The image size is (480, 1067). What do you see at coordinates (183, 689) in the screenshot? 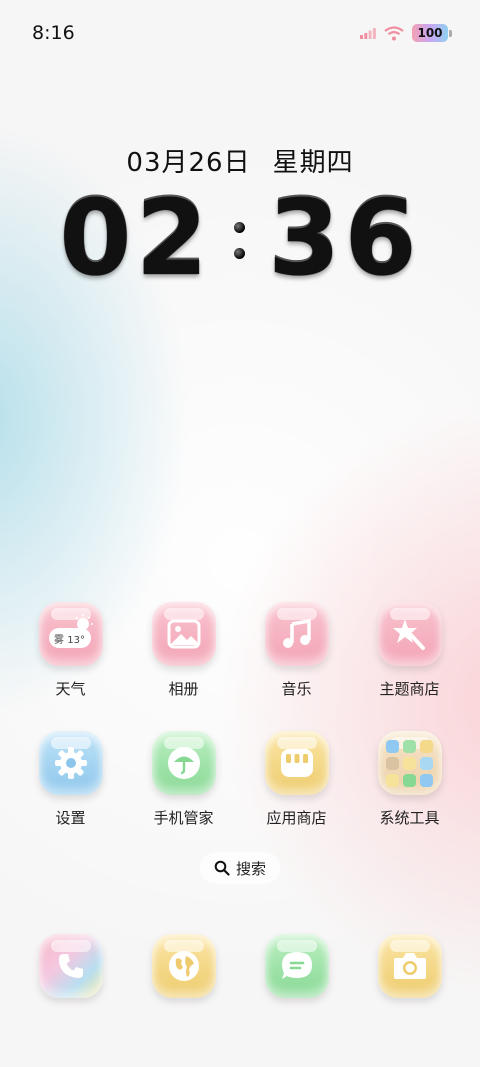
I see `app-label: 相册` at bounding box center [183, 689].